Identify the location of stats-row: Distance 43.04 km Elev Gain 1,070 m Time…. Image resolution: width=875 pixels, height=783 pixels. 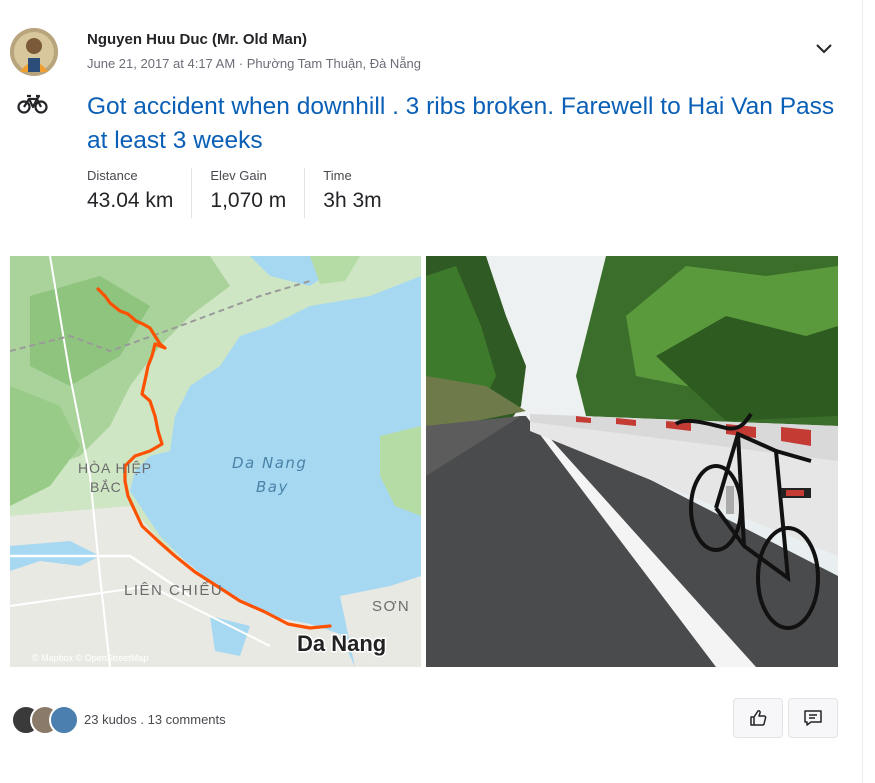
(252, 193).